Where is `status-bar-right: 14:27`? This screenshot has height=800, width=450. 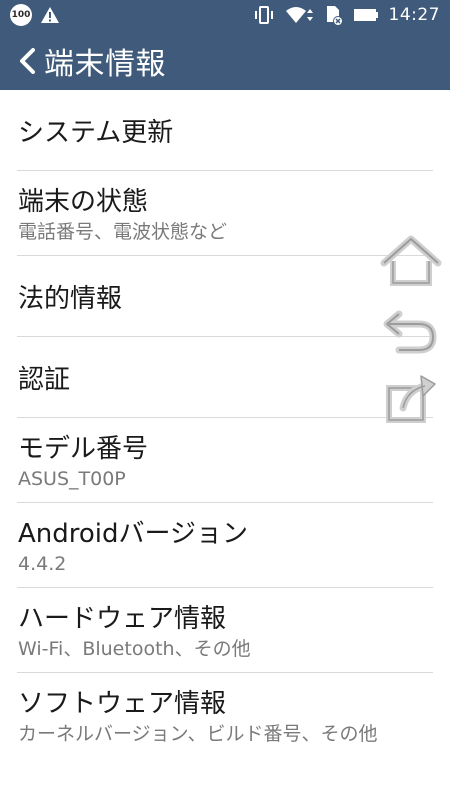 status-bar-right: 14:27 is located at coordinates (347, 15).